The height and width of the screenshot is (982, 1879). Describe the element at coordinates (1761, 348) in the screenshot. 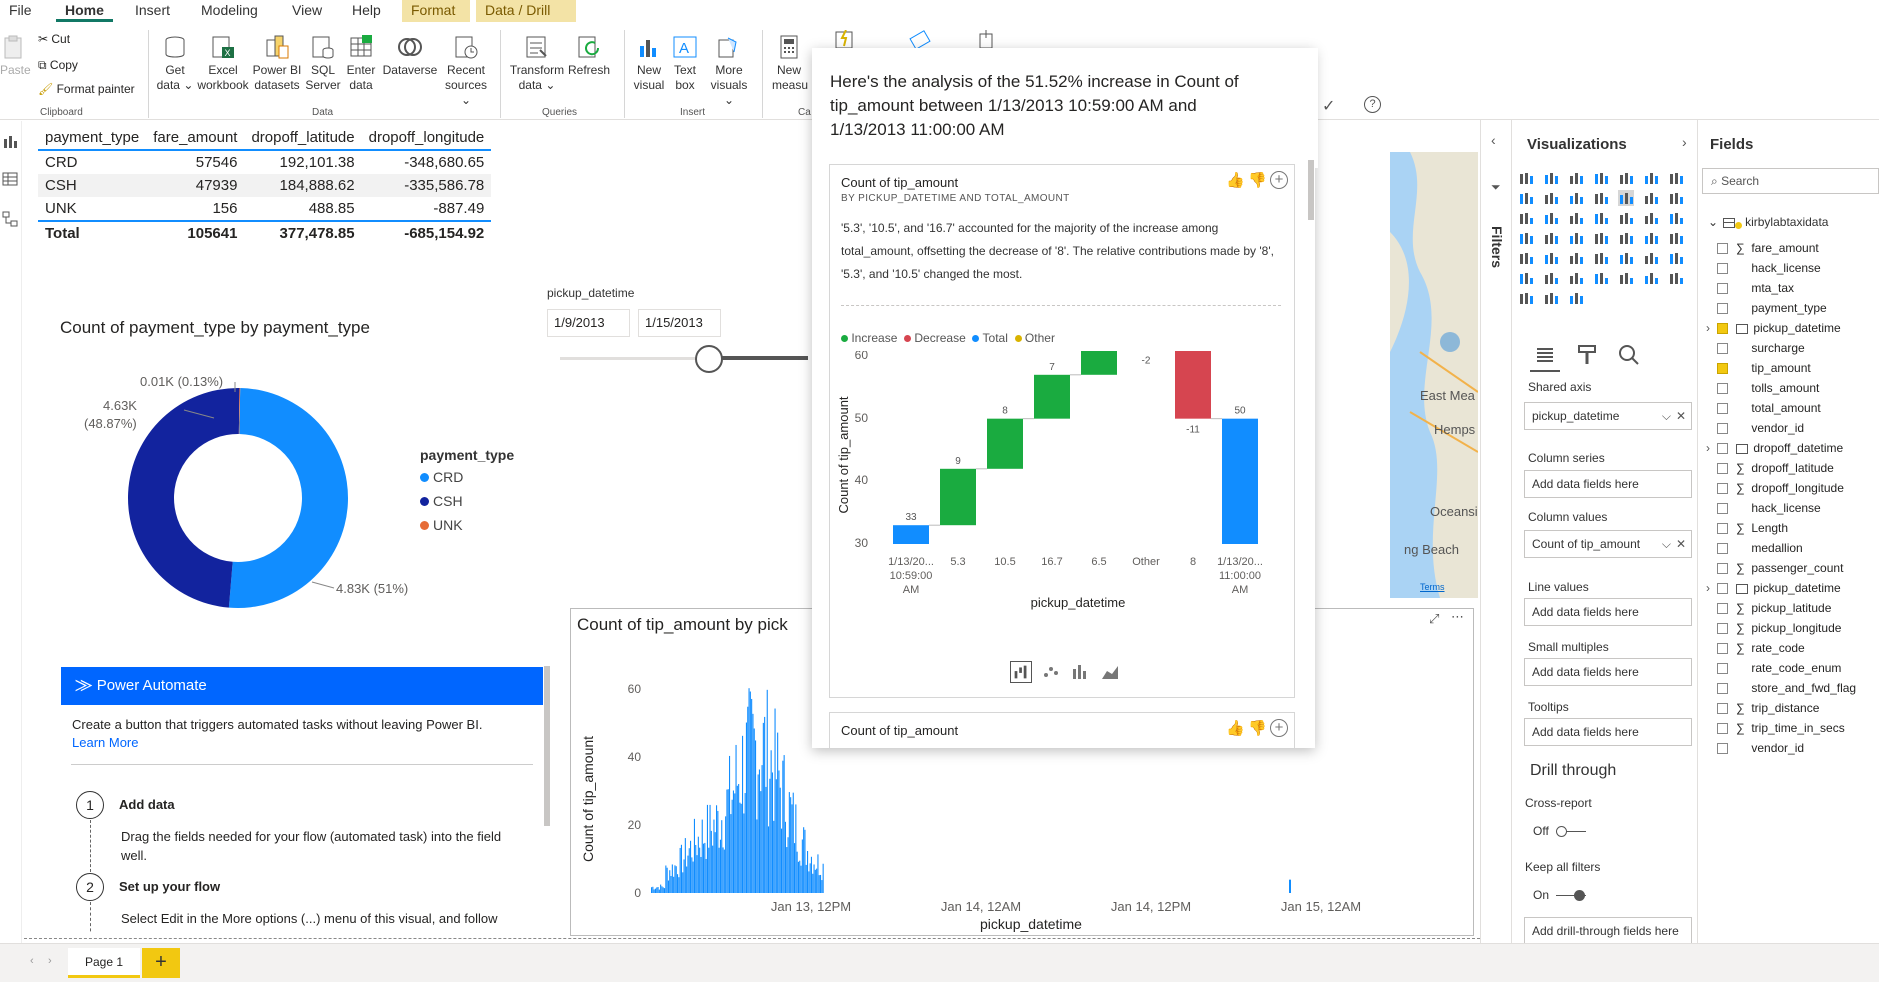

I see `field-item: surcharge` at that location.